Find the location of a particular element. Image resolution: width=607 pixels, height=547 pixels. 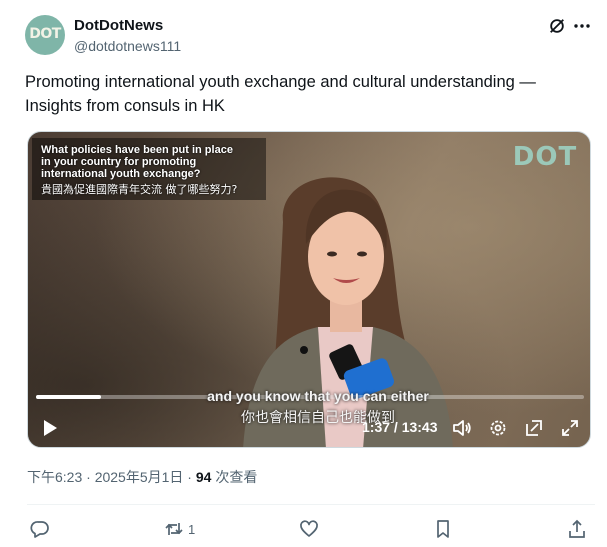

video-progress-fill is located at coordinates (68, 397).